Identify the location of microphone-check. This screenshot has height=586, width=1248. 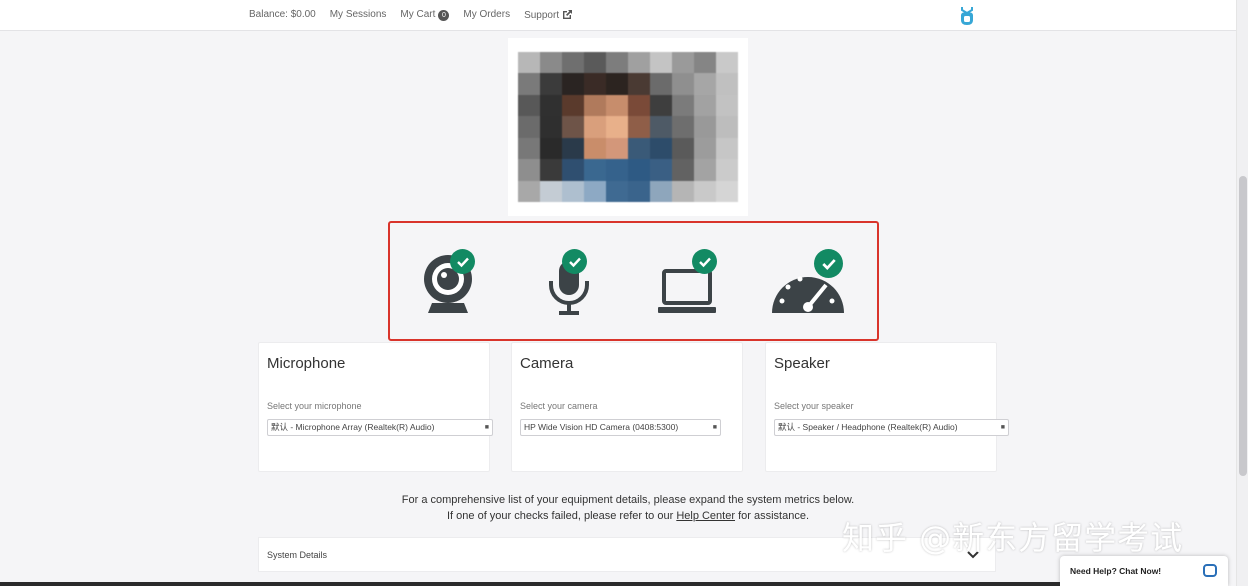
(570, 284).